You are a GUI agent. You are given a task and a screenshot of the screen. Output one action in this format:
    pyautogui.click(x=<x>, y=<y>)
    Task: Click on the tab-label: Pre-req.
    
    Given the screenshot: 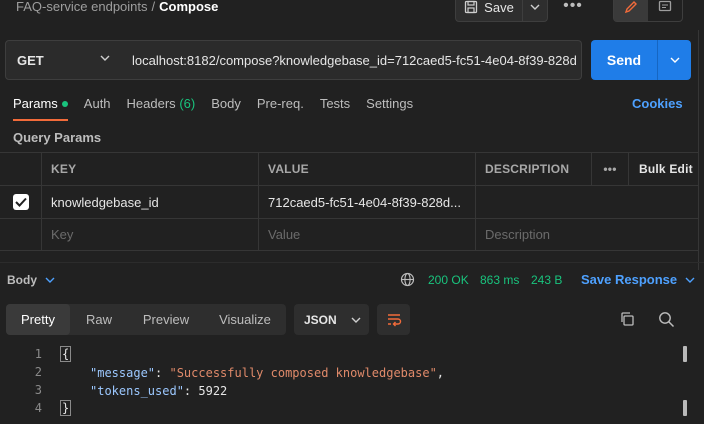 What is the action you would take?
    pyautogui.click(x=280, y=103)
    